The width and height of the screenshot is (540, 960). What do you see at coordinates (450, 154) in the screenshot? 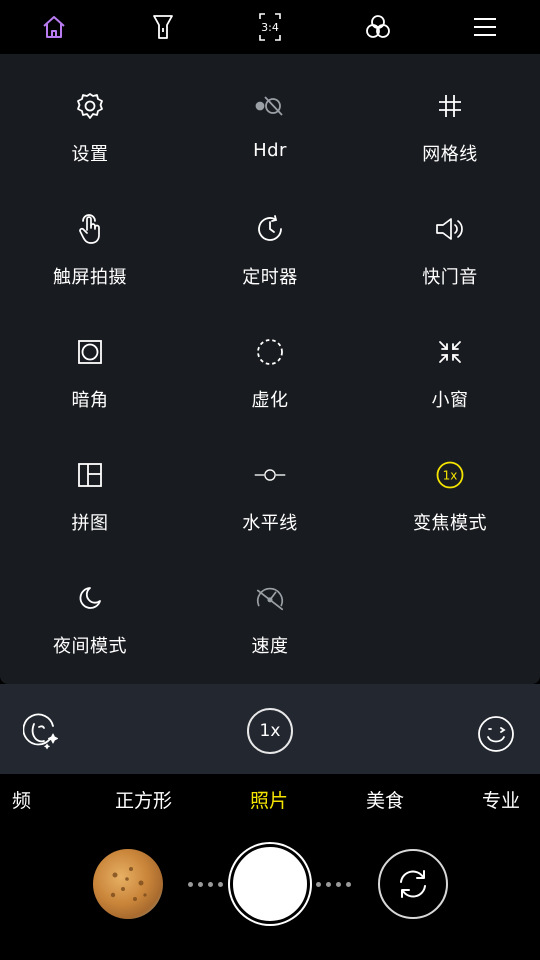
I see `setting-label: 网格线` at bounding box center [450, 154].